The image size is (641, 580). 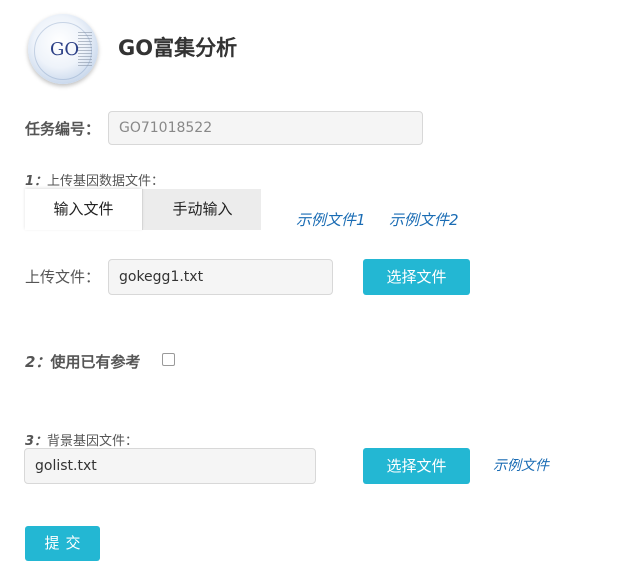 I want to click on example-file-1-link: 示例文件1, so click(x=331, y=219).